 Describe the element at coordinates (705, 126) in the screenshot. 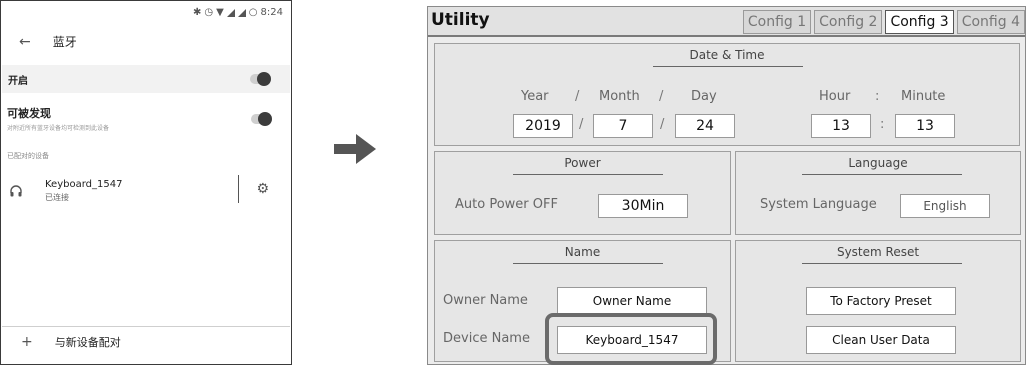

I see `day-field: 24` at that location.